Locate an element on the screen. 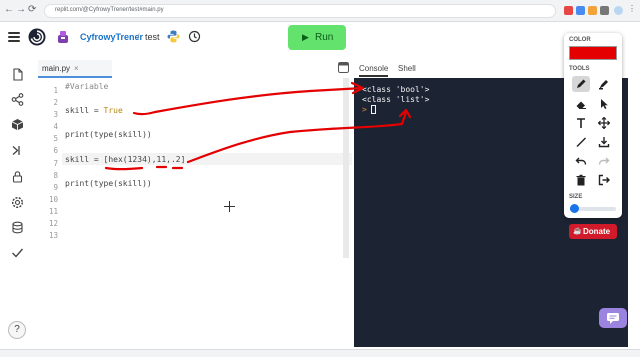 This screenshot has height=357, width=640. address-bar: replit.com/@CyfrowyTrener/test#main.py is located at coordinates (300, 11).